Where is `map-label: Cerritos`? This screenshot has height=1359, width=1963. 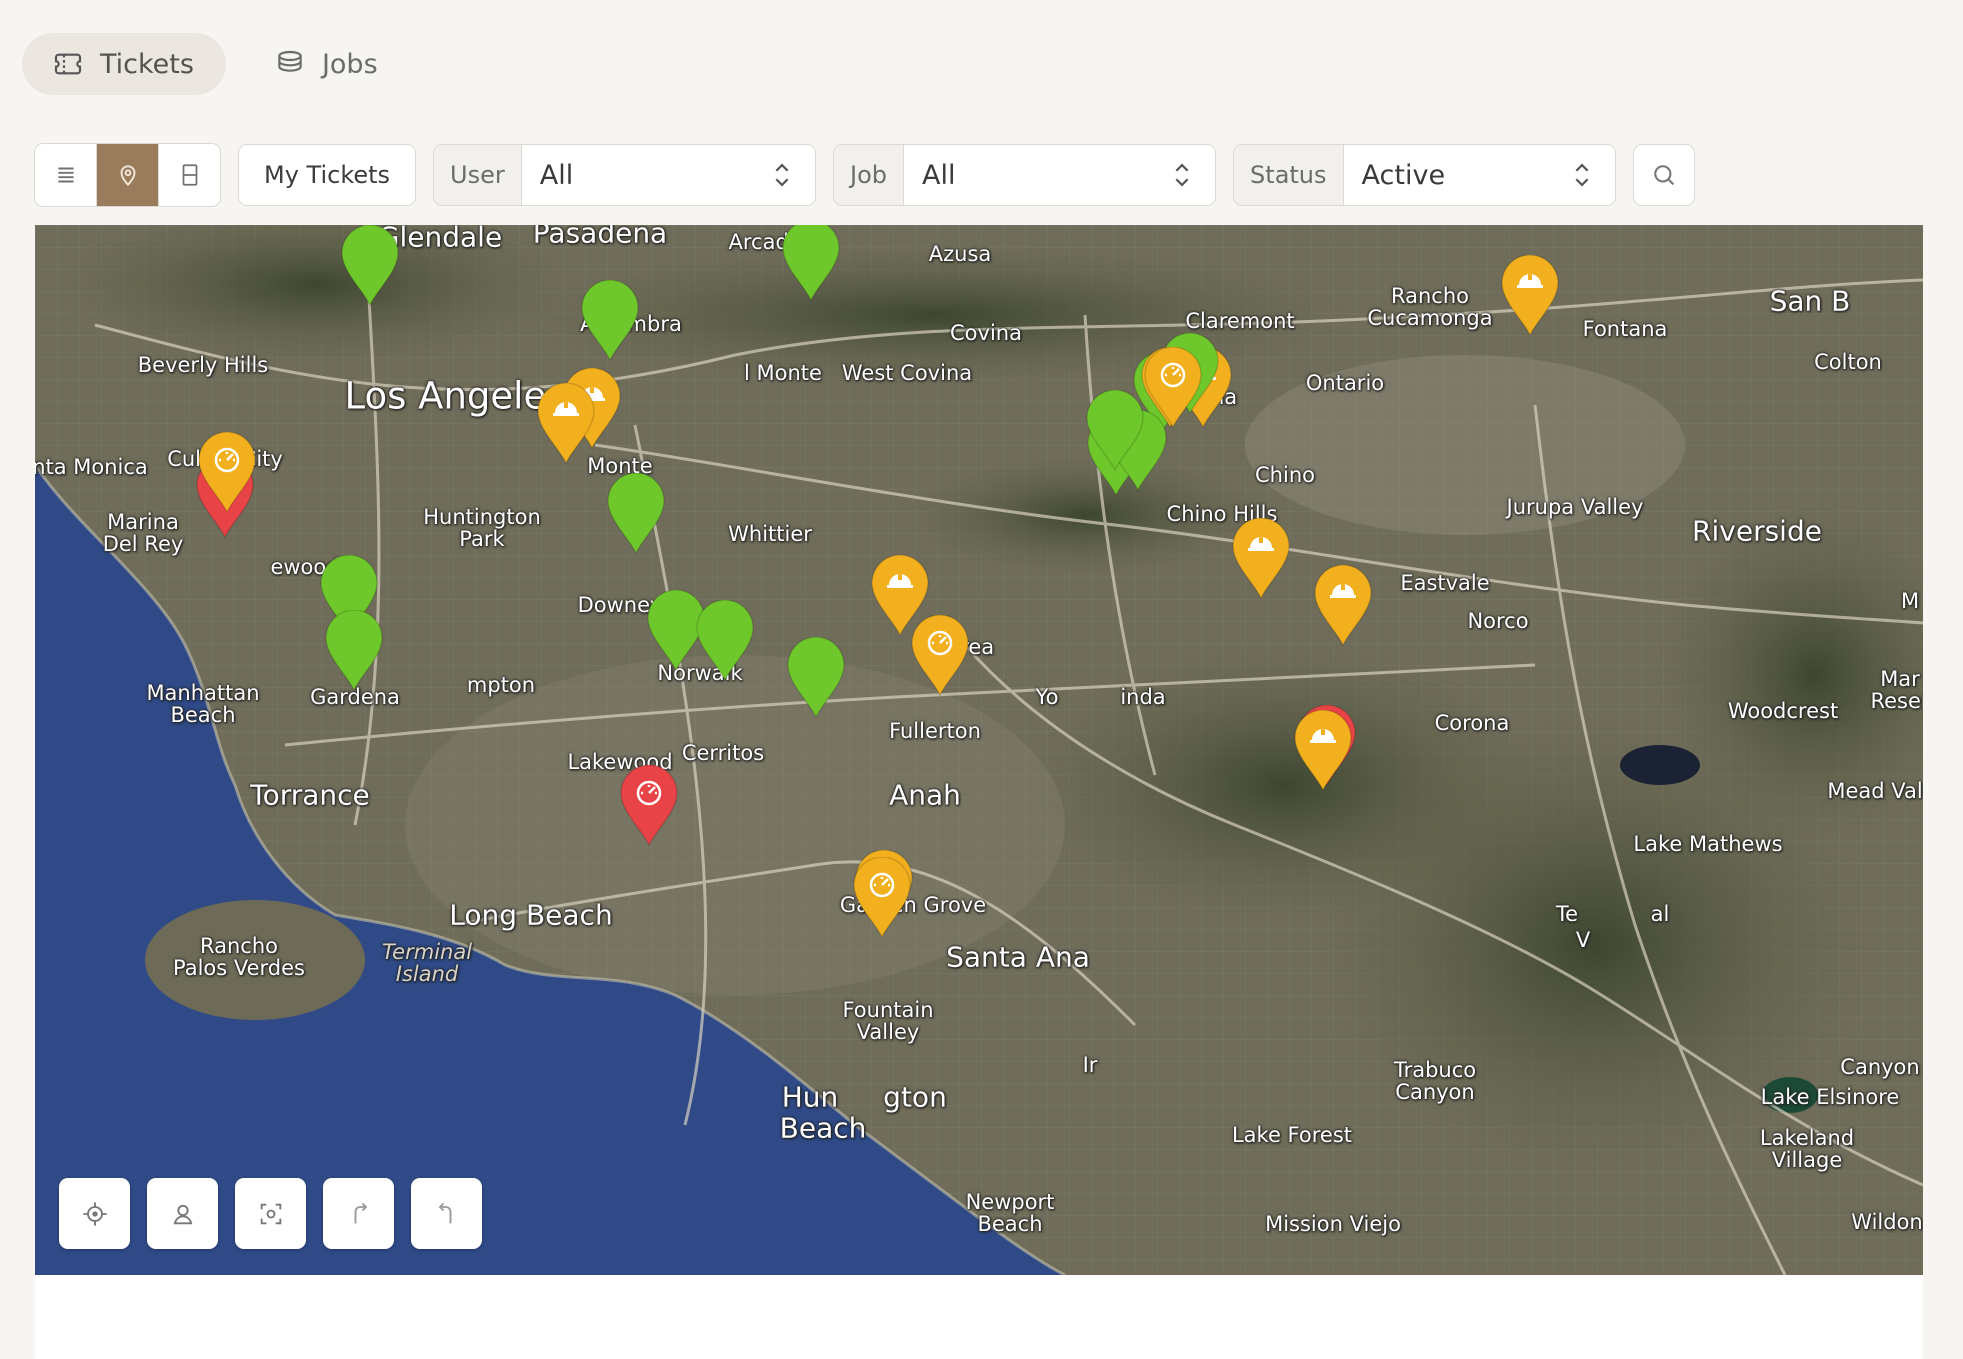
map-label: Cerritos is located at coordinates (723, 752).